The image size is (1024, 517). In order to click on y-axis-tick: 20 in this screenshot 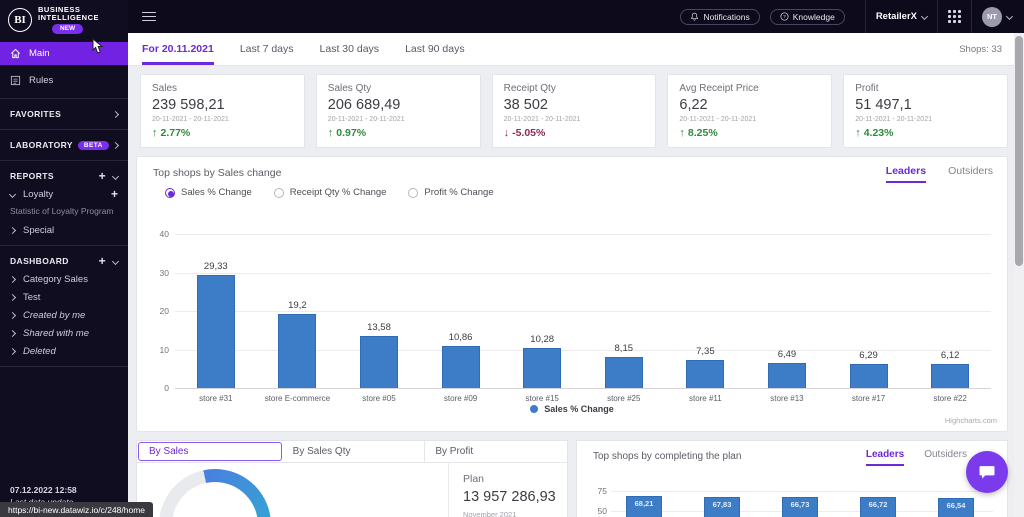, I will do `click(164, 311)`.